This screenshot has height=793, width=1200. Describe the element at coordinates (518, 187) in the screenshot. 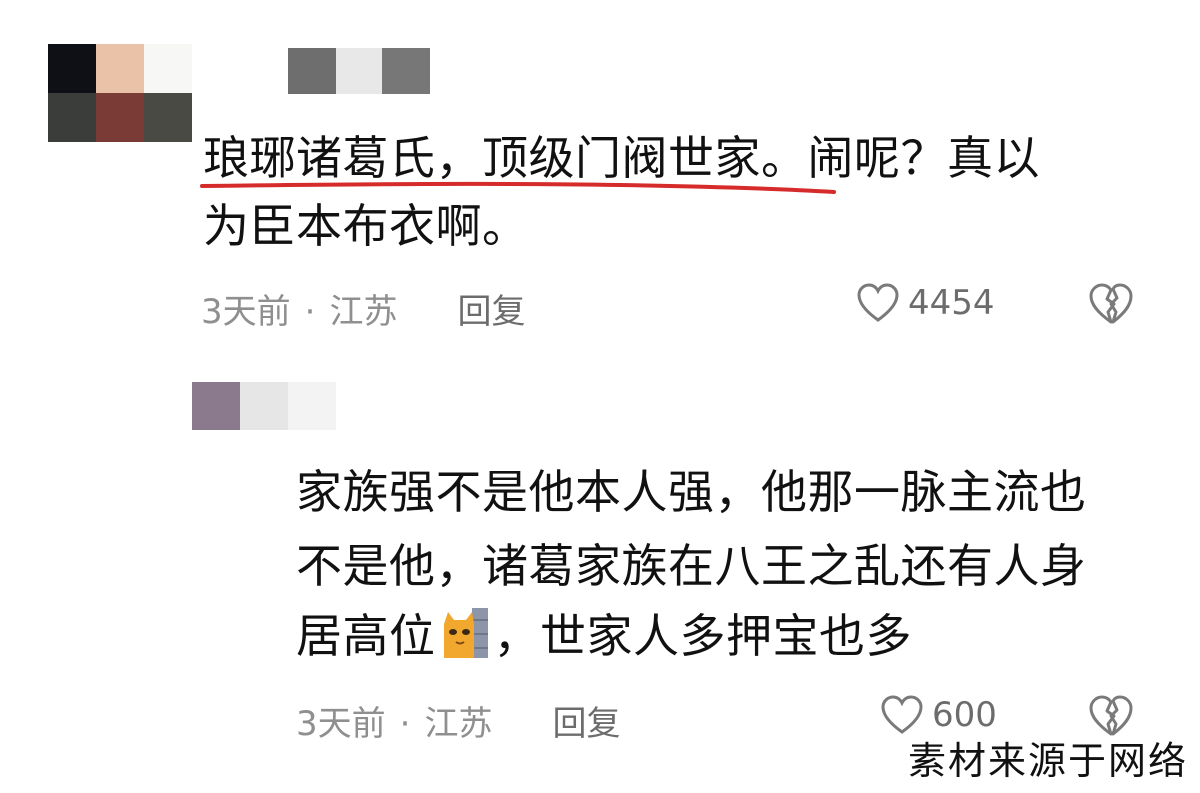

I see `red-underline` at that location.